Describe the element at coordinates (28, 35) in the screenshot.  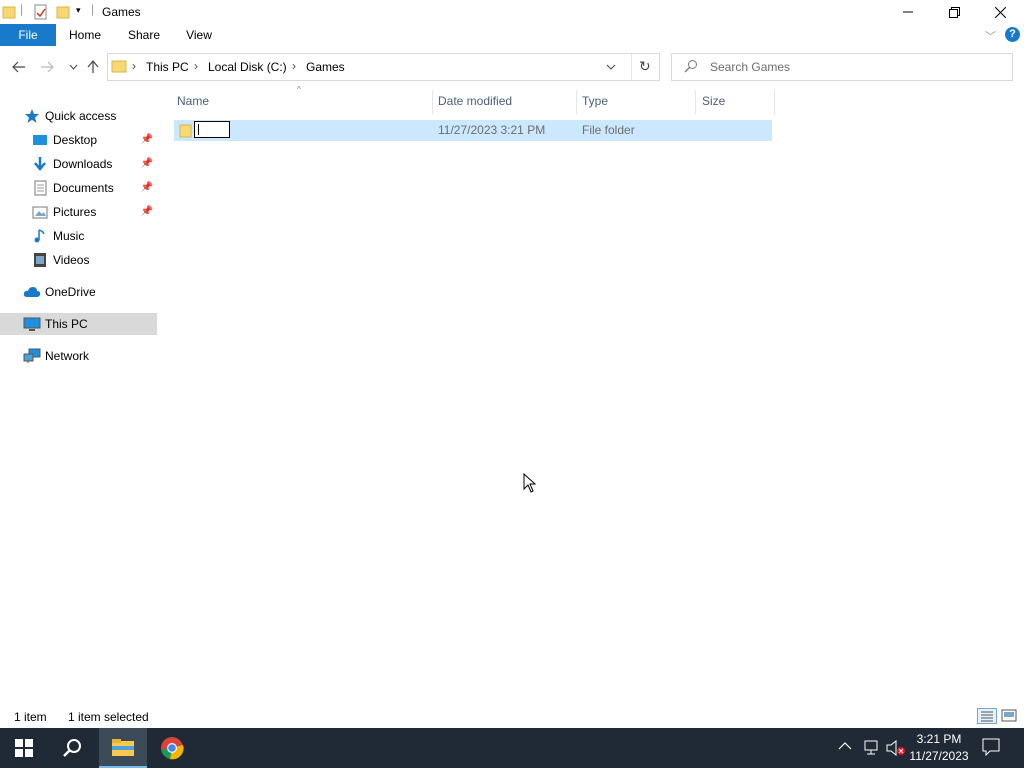
I see `tab-file: File` at that location.